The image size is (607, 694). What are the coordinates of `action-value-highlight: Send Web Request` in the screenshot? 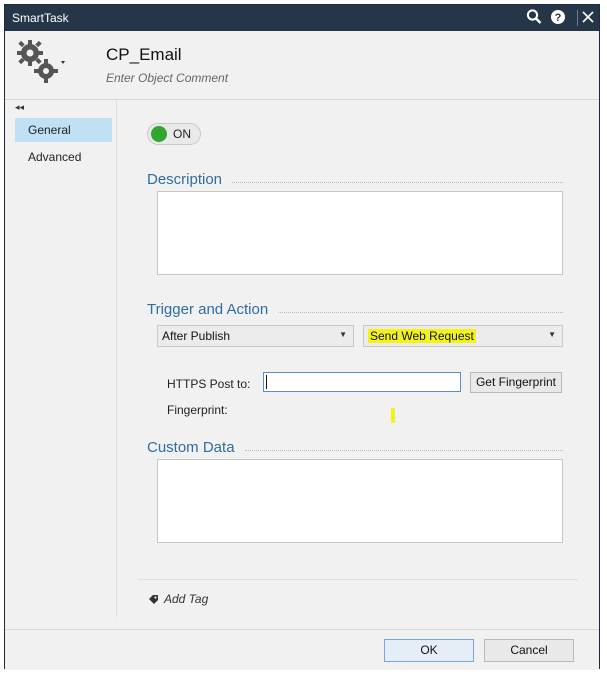 It's located at (422, 336).